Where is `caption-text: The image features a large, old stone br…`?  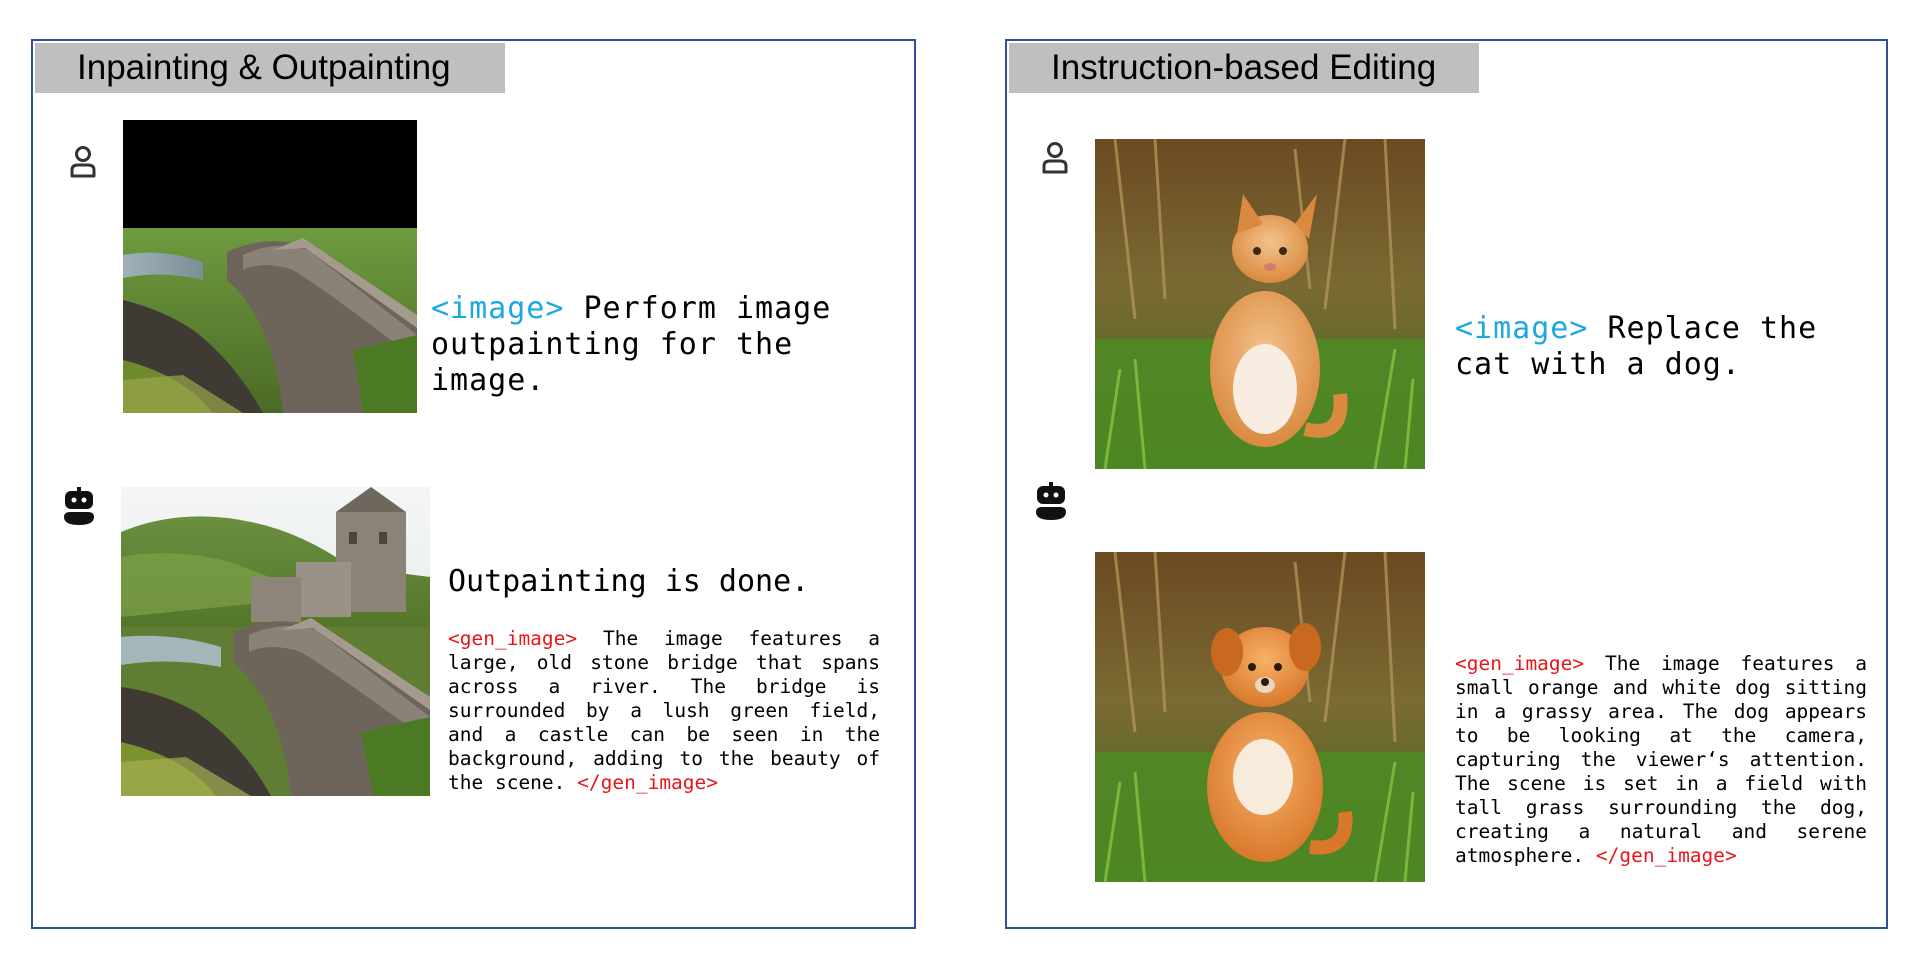 caption-text: The image features a large, old stone br… is located at coordinates (664, 710).